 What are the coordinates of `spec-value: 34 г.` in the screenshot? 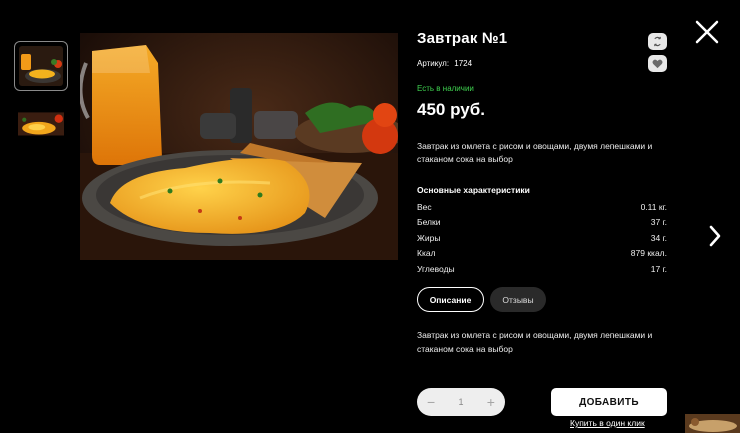 It's located at (658, 237).